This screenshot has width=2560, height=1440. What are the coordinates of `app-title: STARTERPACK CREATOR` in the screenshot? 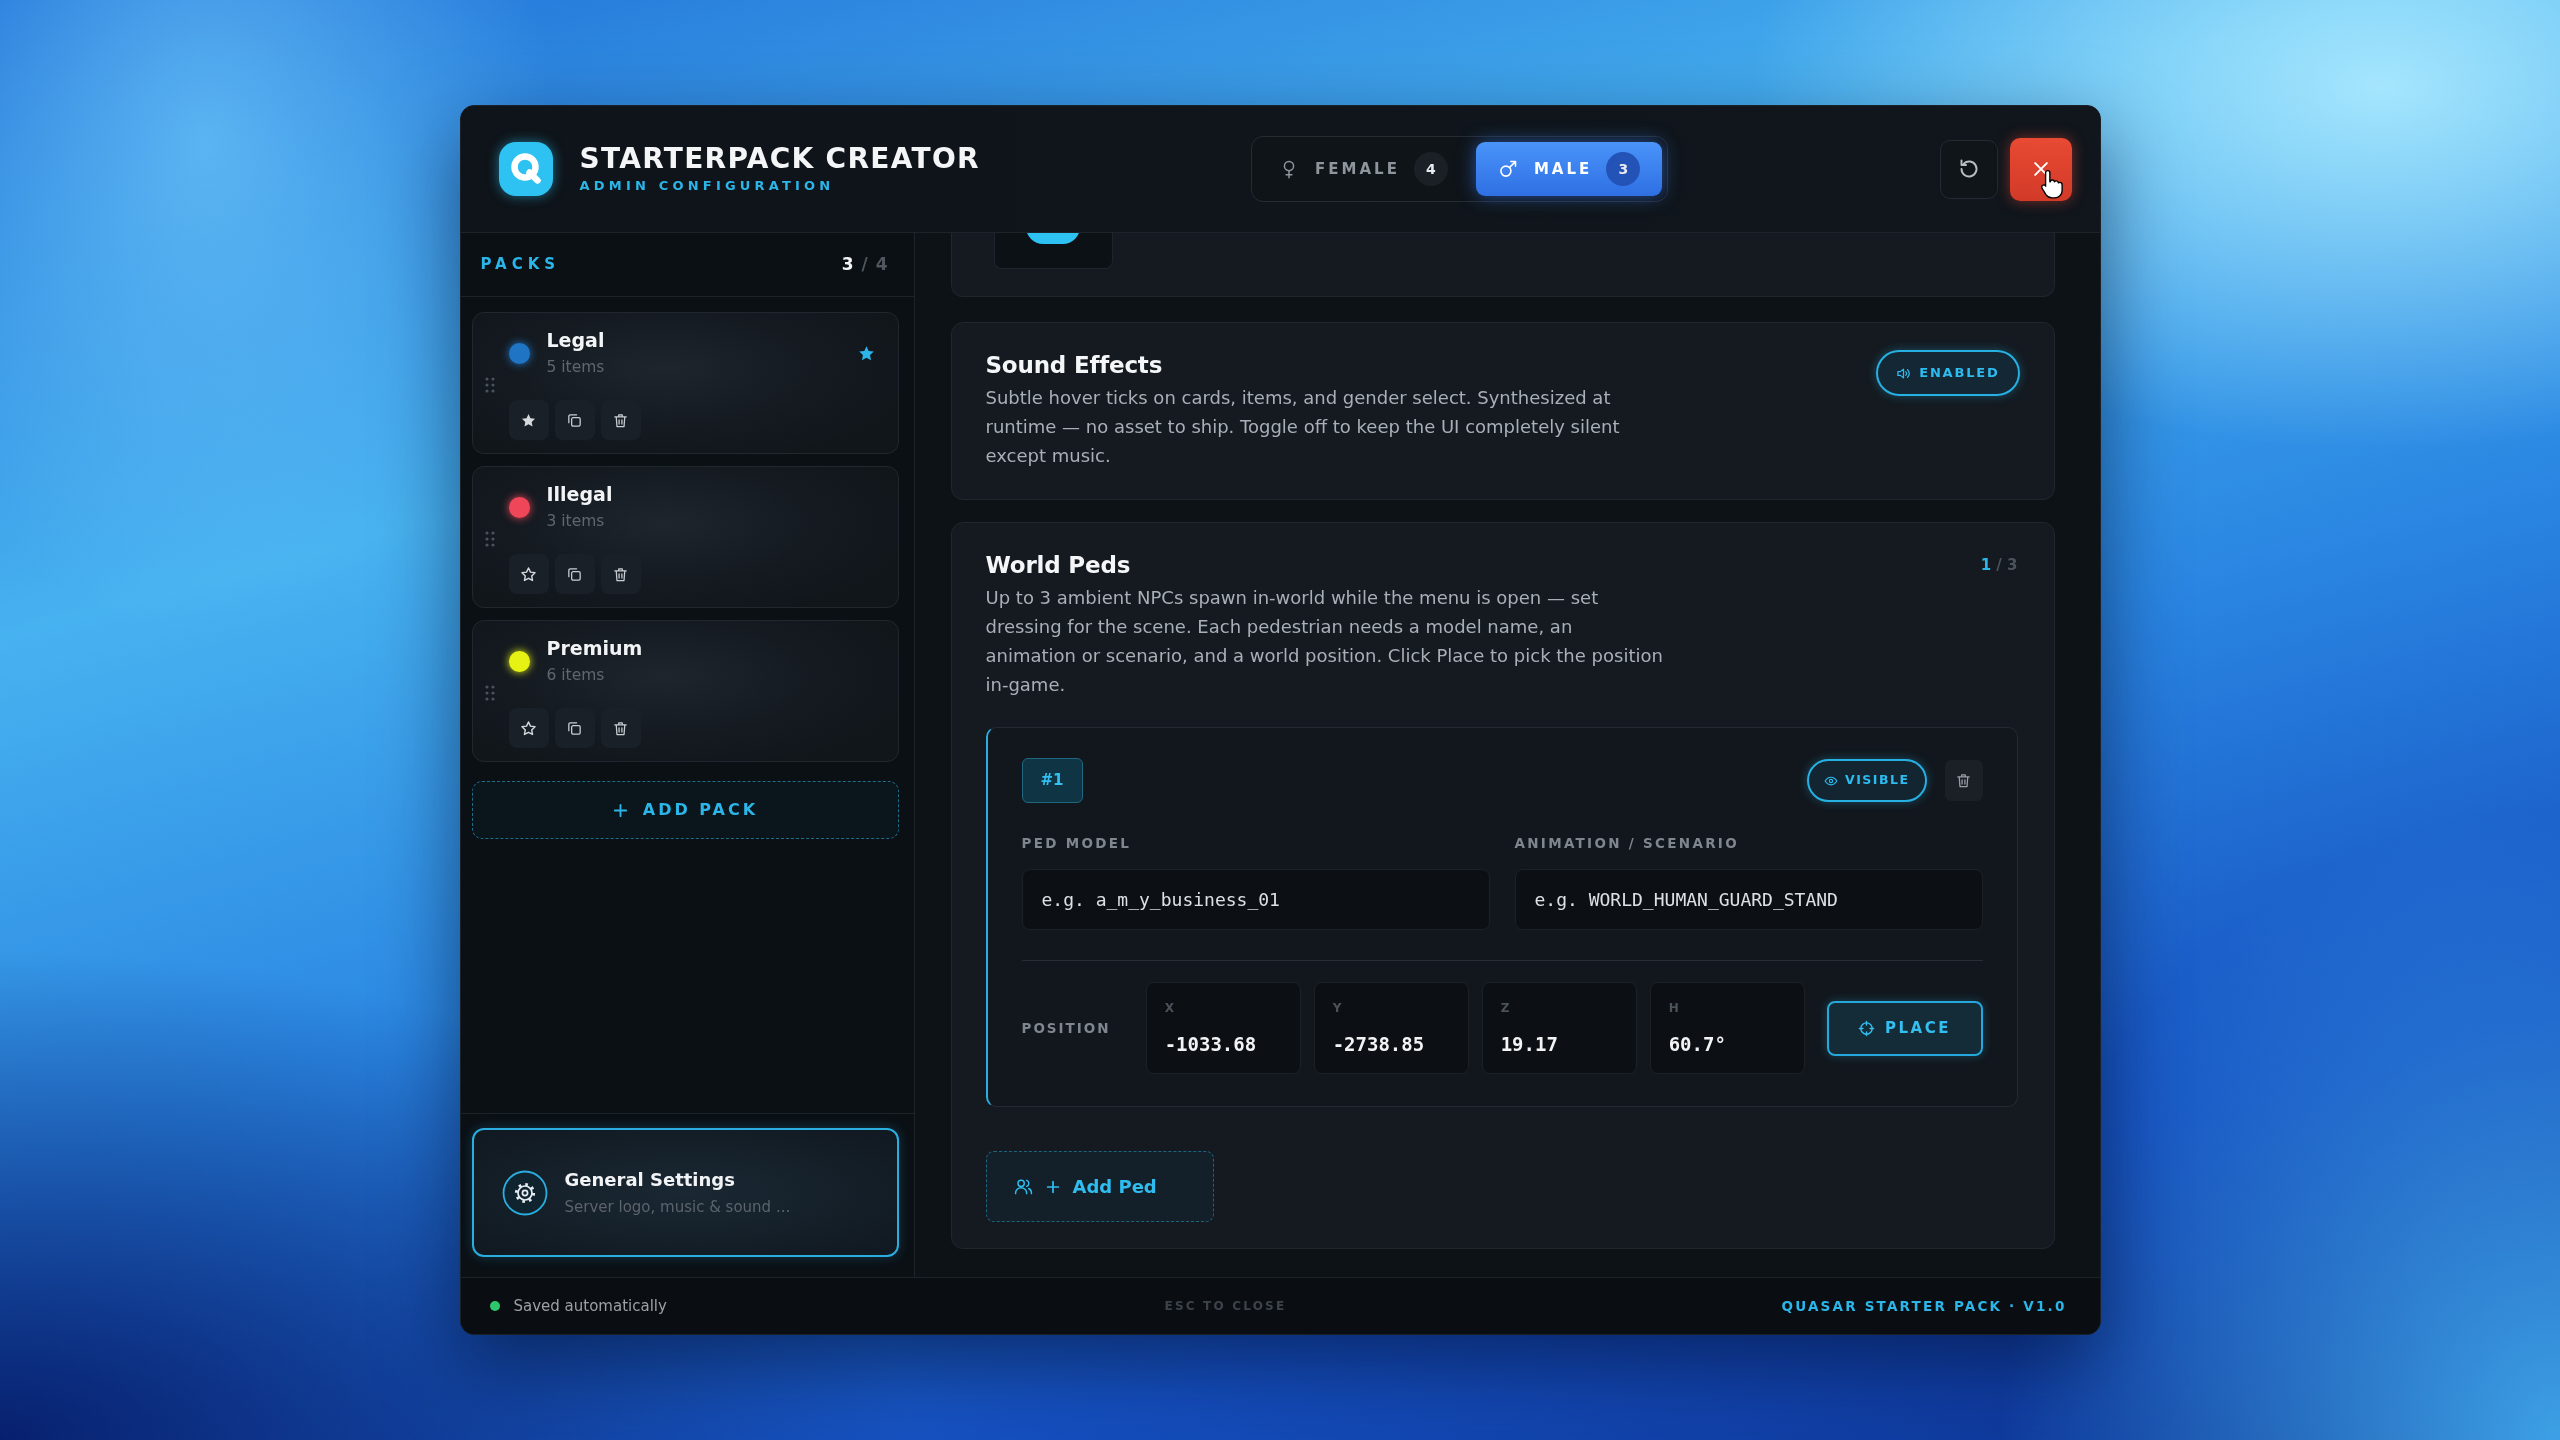 It's located at (779, 160).